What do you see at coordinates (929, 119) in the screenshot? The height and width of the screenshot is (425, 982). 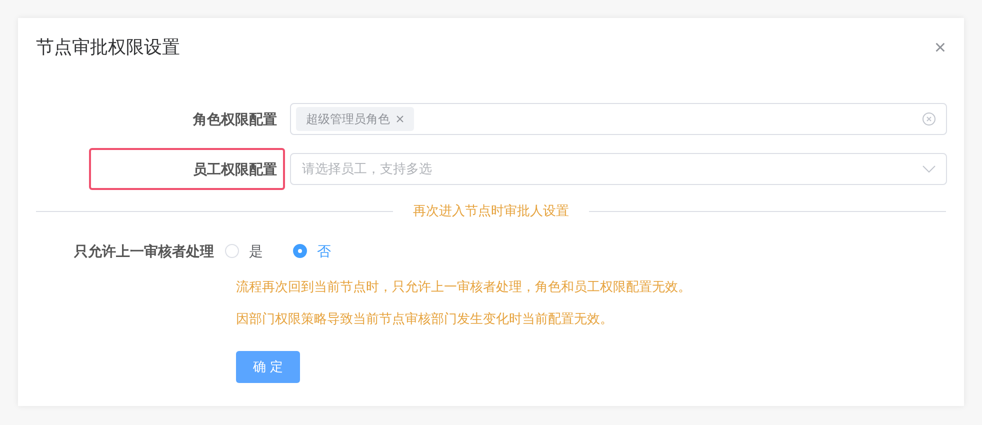 I see `clear-icon` at bounding box center [929, 119].